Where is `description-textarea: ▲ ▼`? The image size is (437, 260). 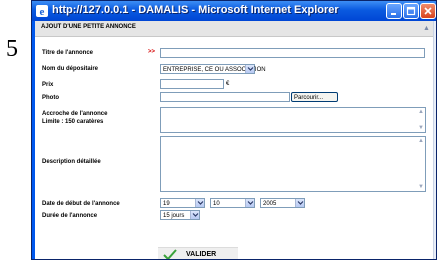
description-textarea: ▲ ▼ is located at coordinates (293, 164).